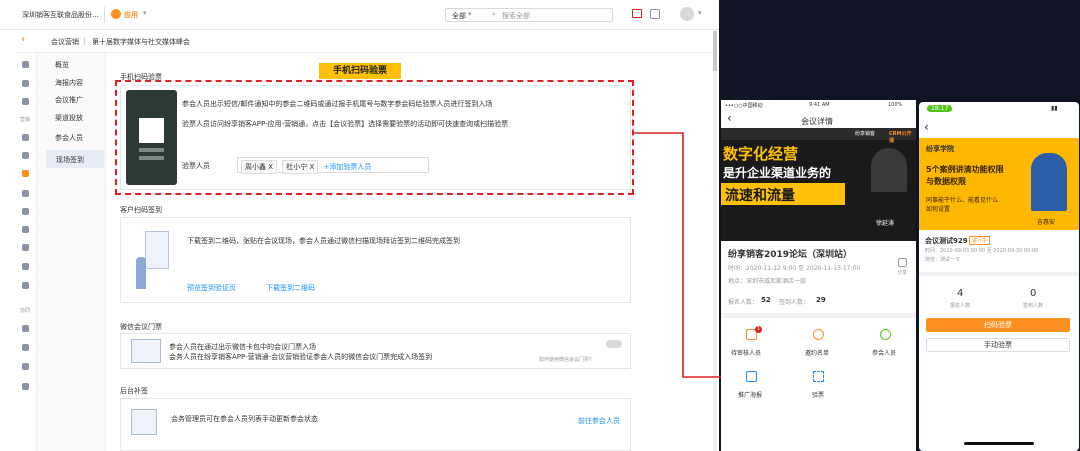  Describe the element at coordinates (902, 262) in the screenshot. I see `share-icon` at that location.